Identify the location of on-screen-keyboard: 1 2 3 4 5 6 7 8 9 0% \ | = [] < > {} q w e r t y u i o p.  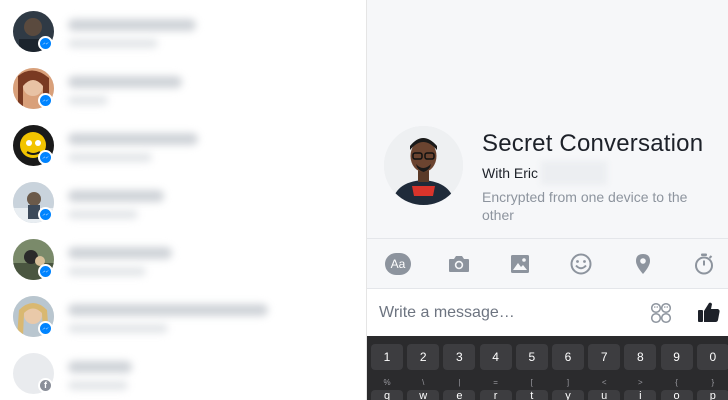
(547, 368).